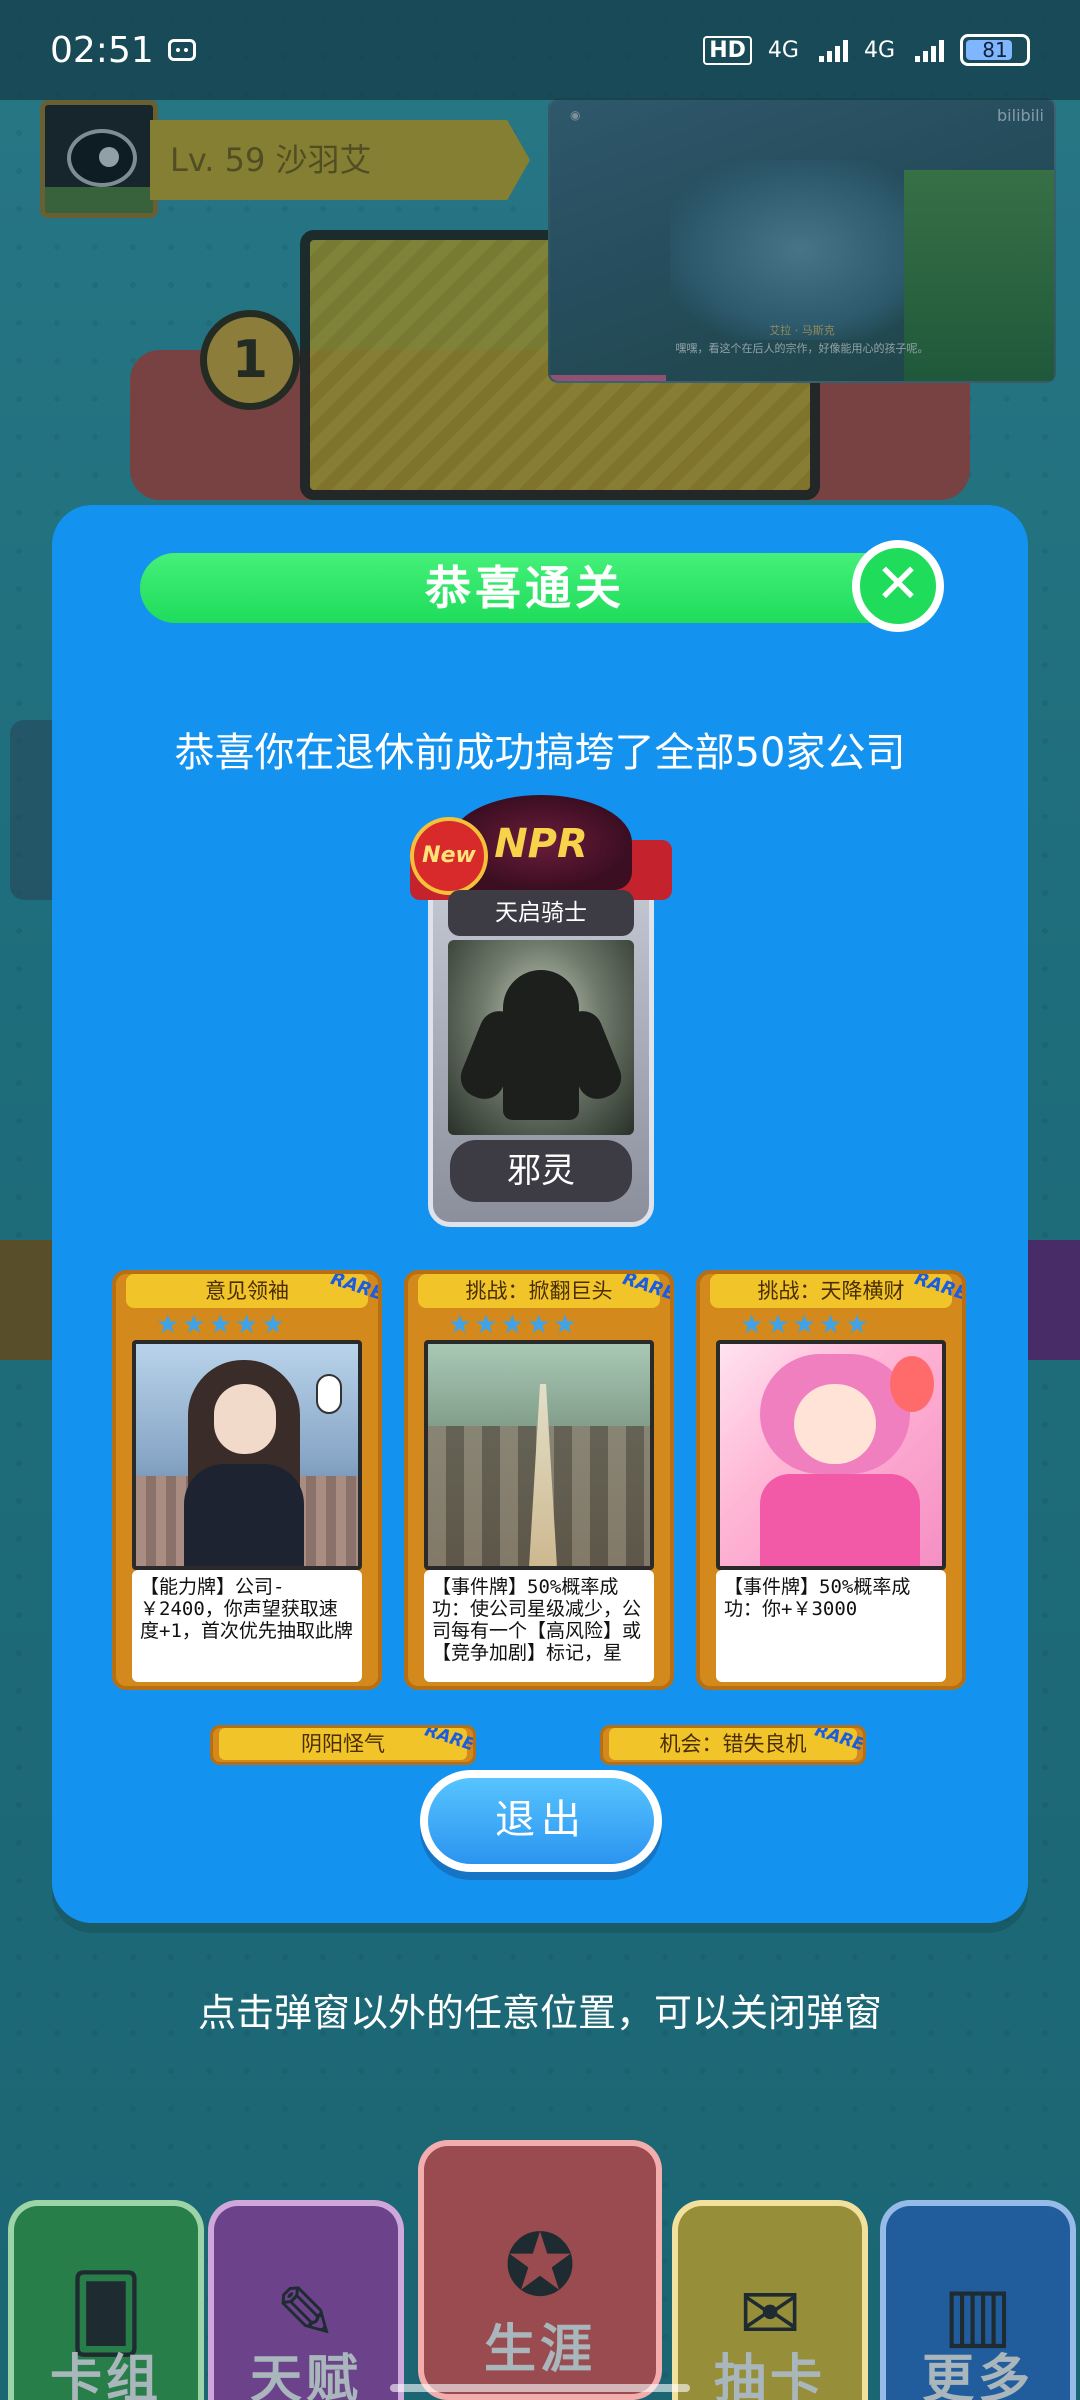 The image size is (1080, 2400). I want to click on exit-button: 退出, so click(541, 1821).